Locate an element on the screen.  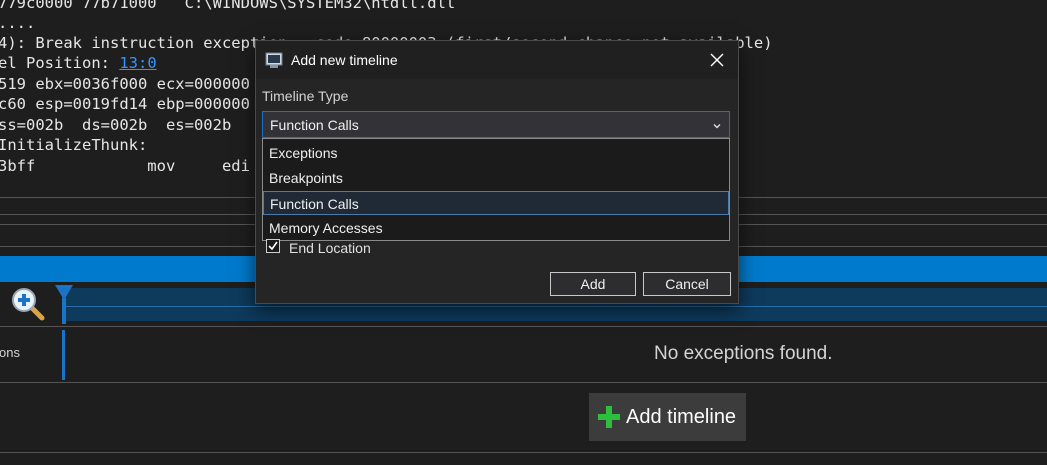
output-line: InitializeThunk: is located at coordinates (74, 145).